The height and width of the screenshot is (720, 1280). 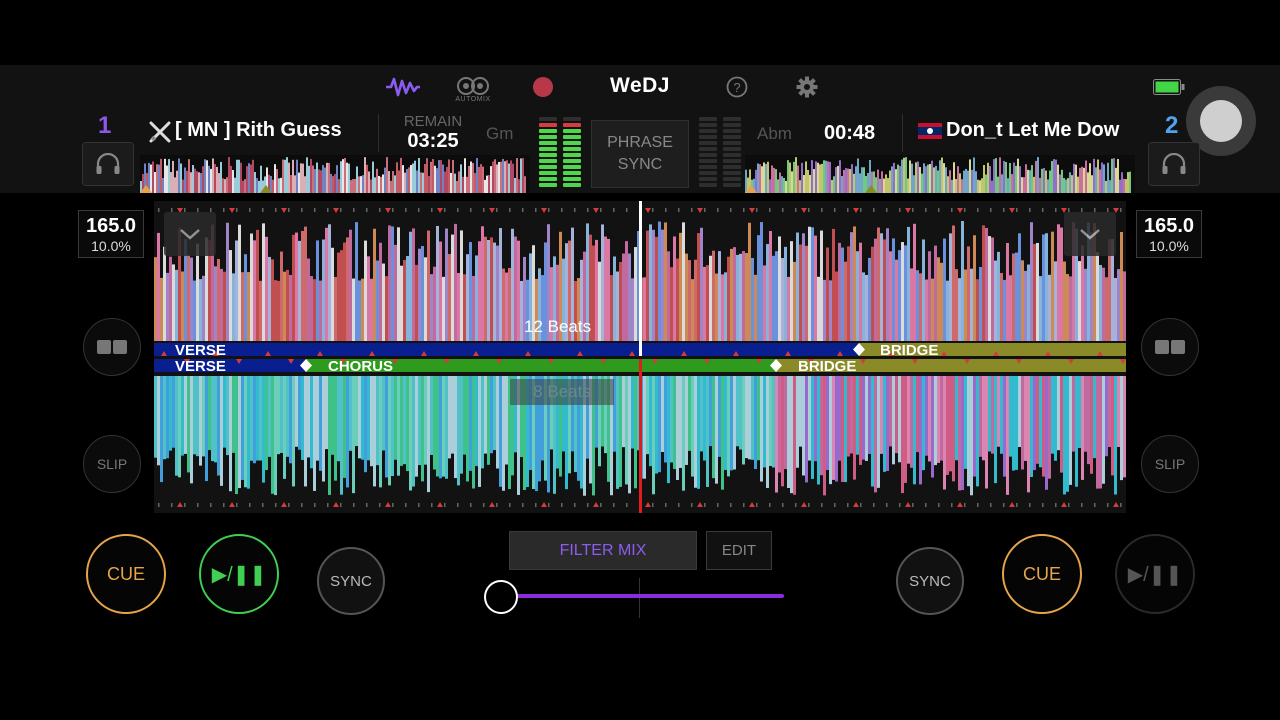 I want to click on deck2-beats-label: 8 Beats, so click(x=562, y=392).